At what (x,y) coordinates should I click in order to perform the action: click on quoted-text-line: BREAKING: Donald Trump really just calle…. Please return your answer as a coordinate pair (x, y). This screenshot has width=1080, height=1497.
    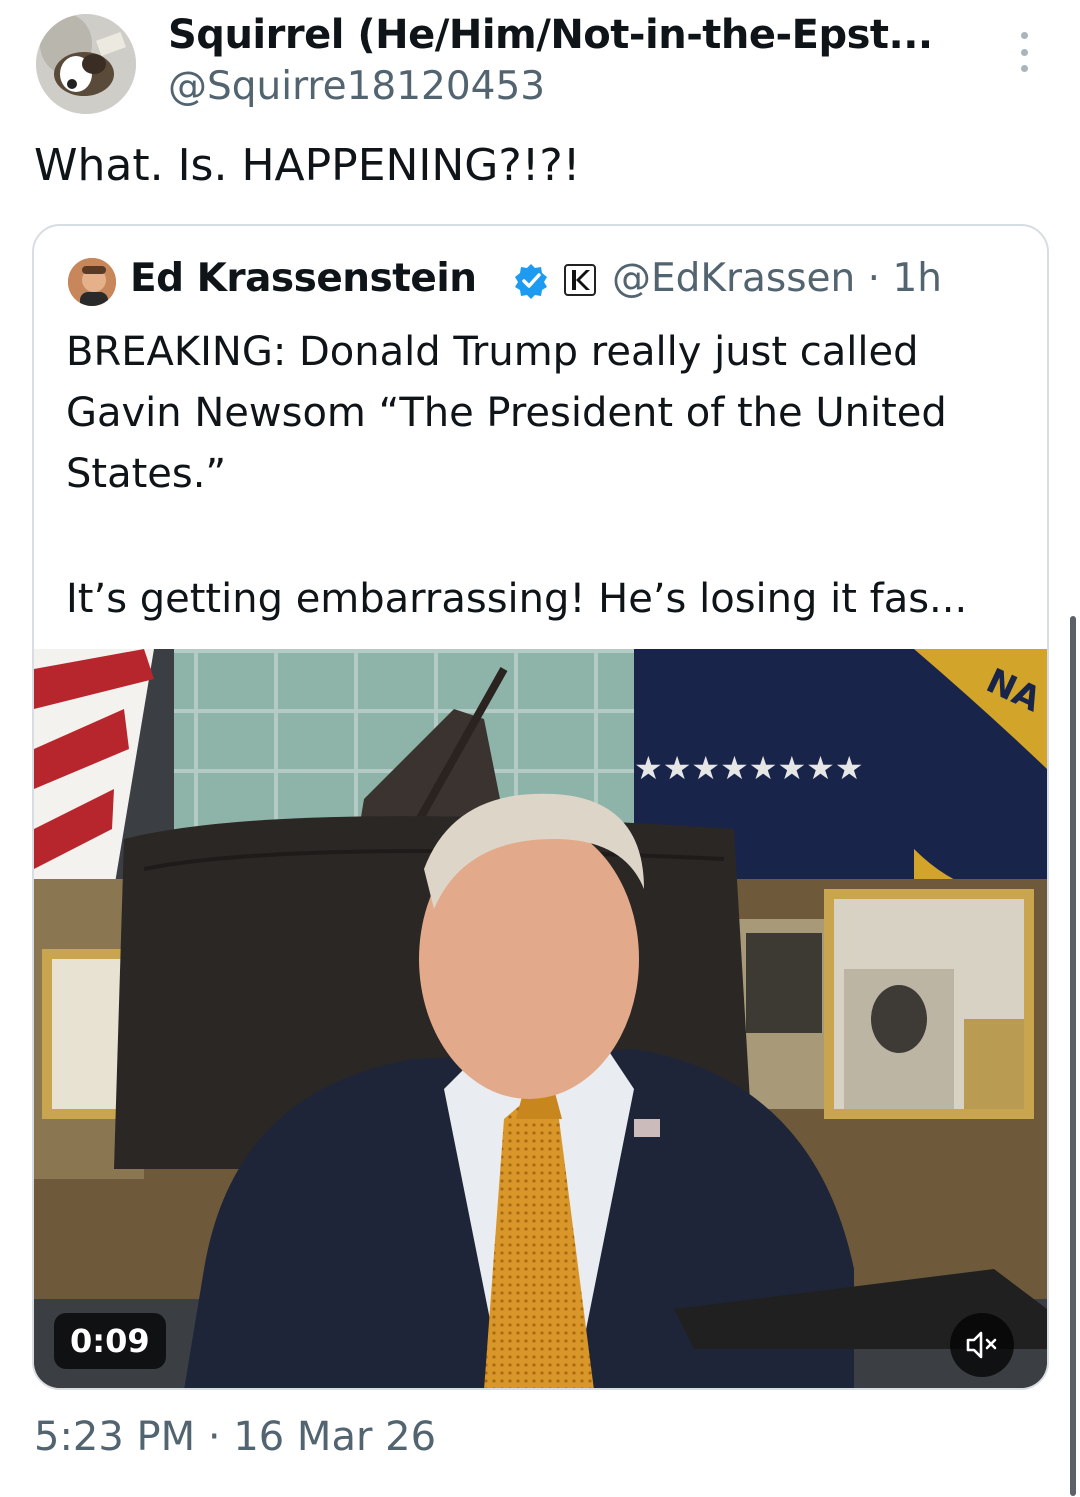
    Looking at the image, I should click on (492, 352).